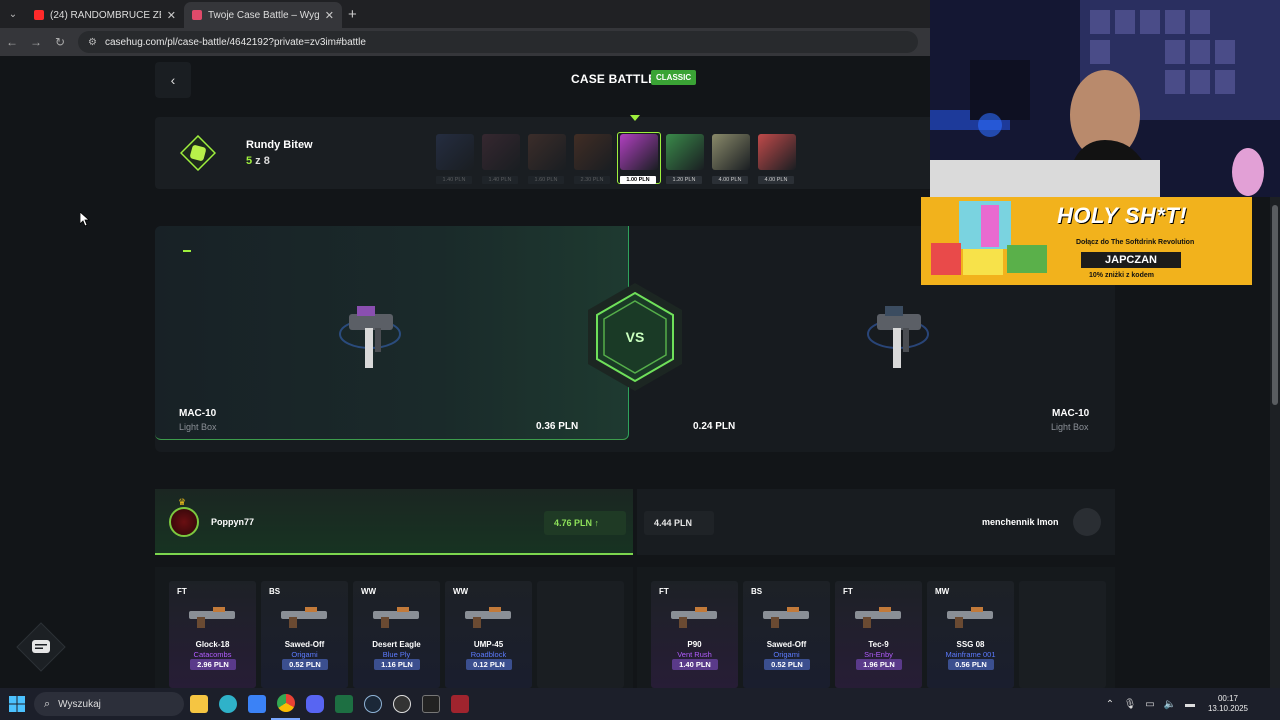 The height and width of the screenshot is (720, 1280). Describe the element at coordinates (396, 634) in the screenshot. I see `drop-item: WW Desert Eagle Blue Ply 1.16 PLN` at that location.